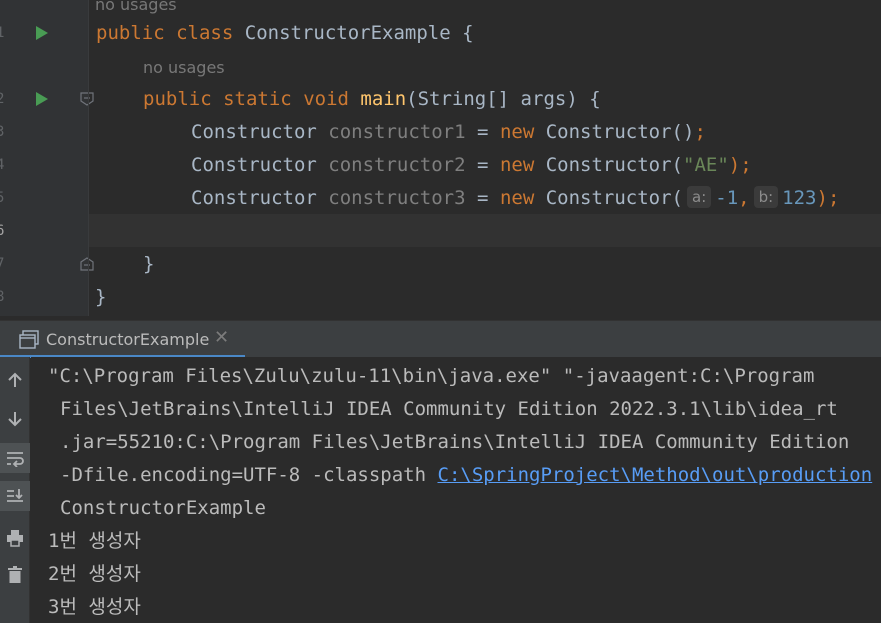 This screenshot has height=623, width=881. I want to click on line-number: 2, so click(2, 99).